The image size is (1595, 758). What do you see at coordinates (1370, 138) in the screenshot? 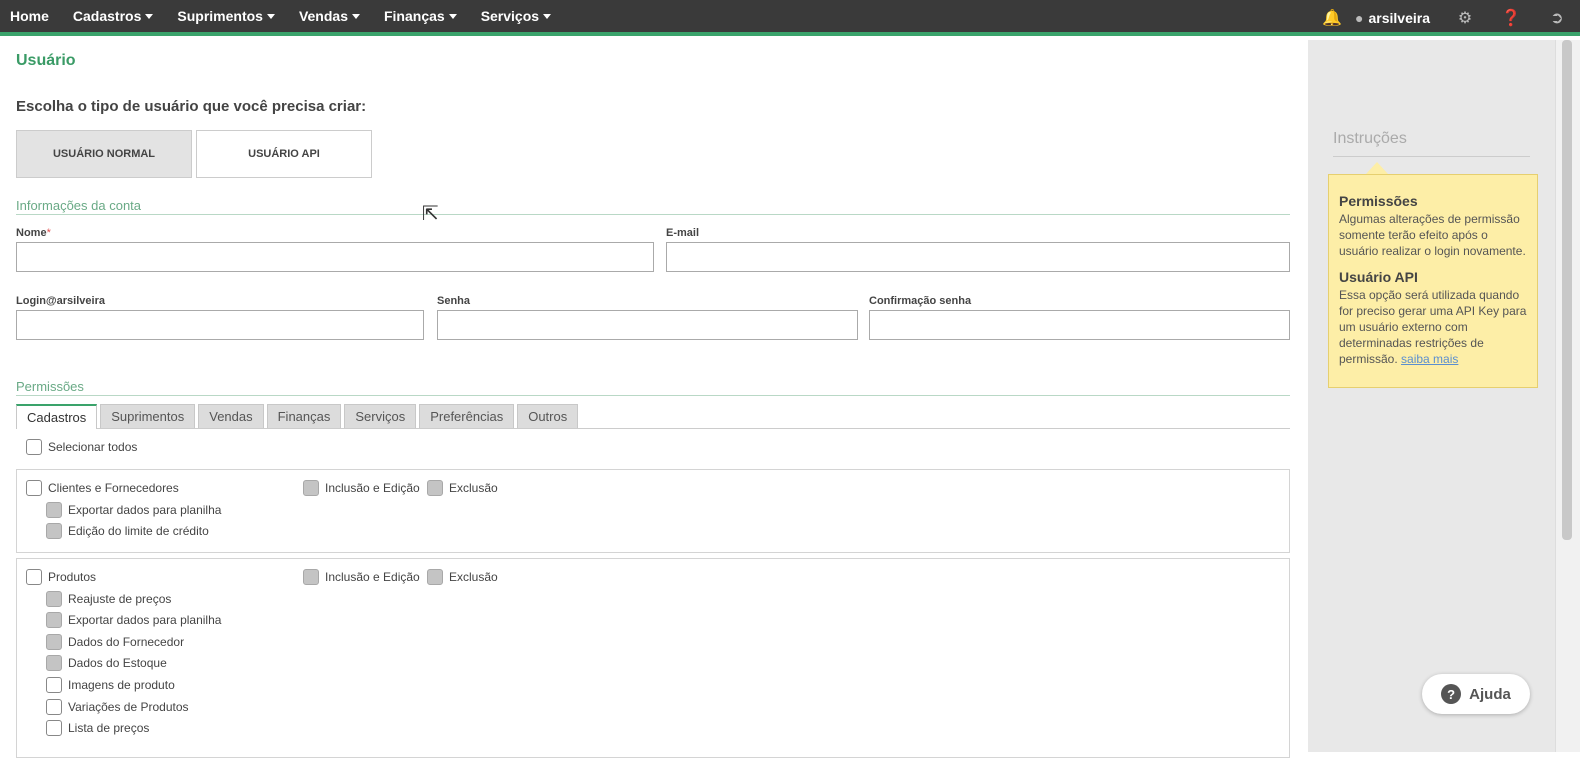
I see `instructions-title: Instruções` at bounding box center [1370, 138].